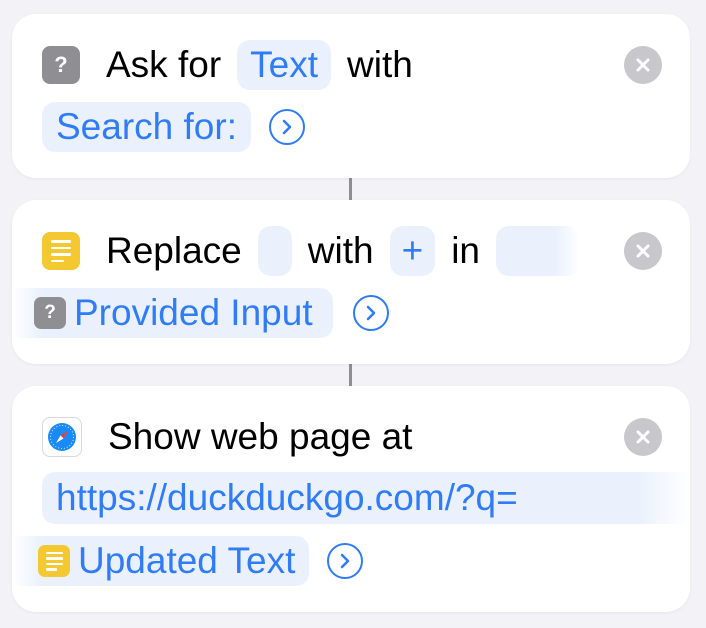  Describe the element at coordinates (62, 437) in the screenshot. I see `safari-icon` at that location.